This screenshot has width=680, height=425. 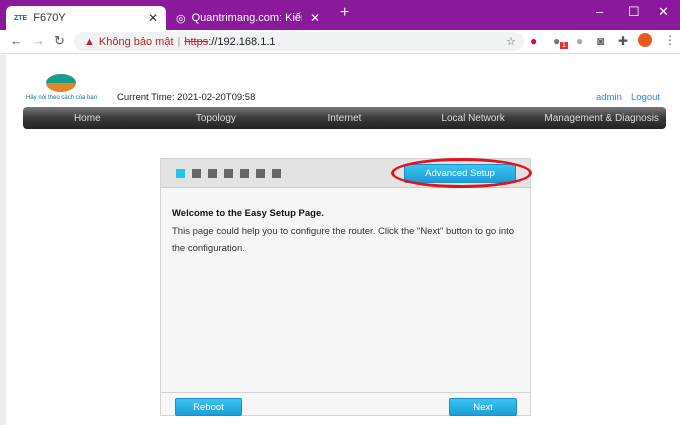 I want to click on profile-avatar, so click(x=645, y=40).